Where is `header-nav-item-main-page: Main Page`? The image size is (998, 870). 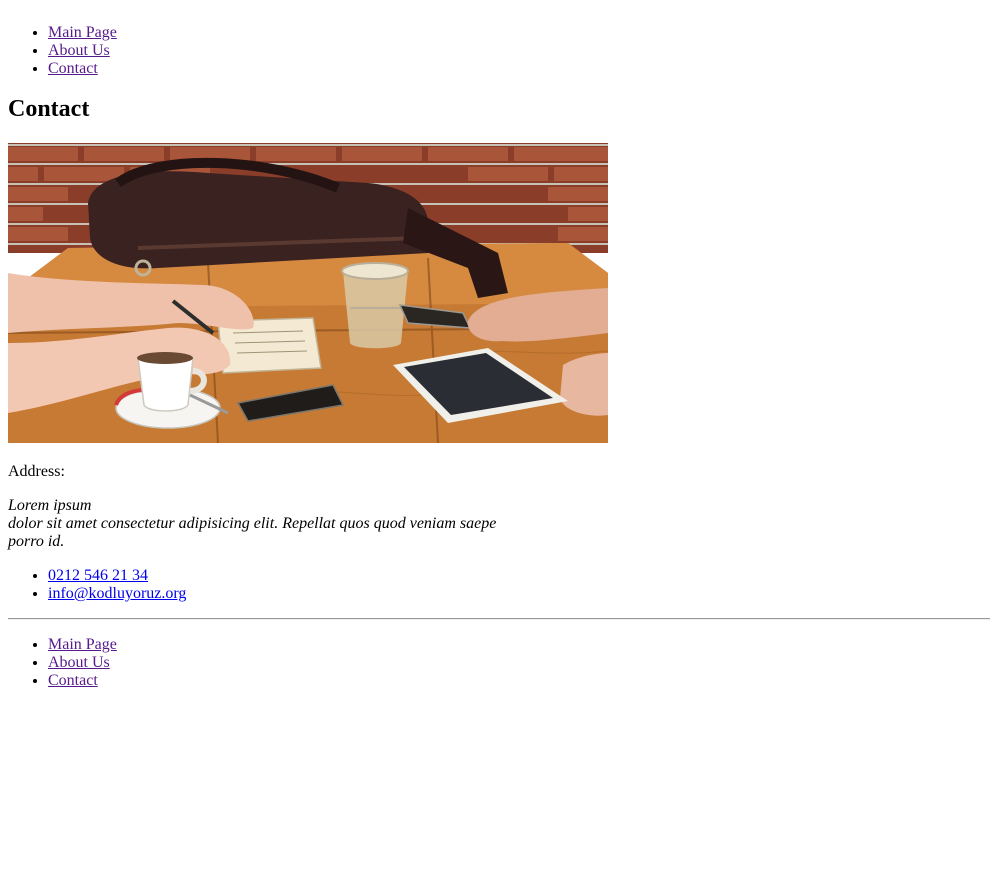 header-nav-item-main-page: Main Page is located at coordinates (519, 33).